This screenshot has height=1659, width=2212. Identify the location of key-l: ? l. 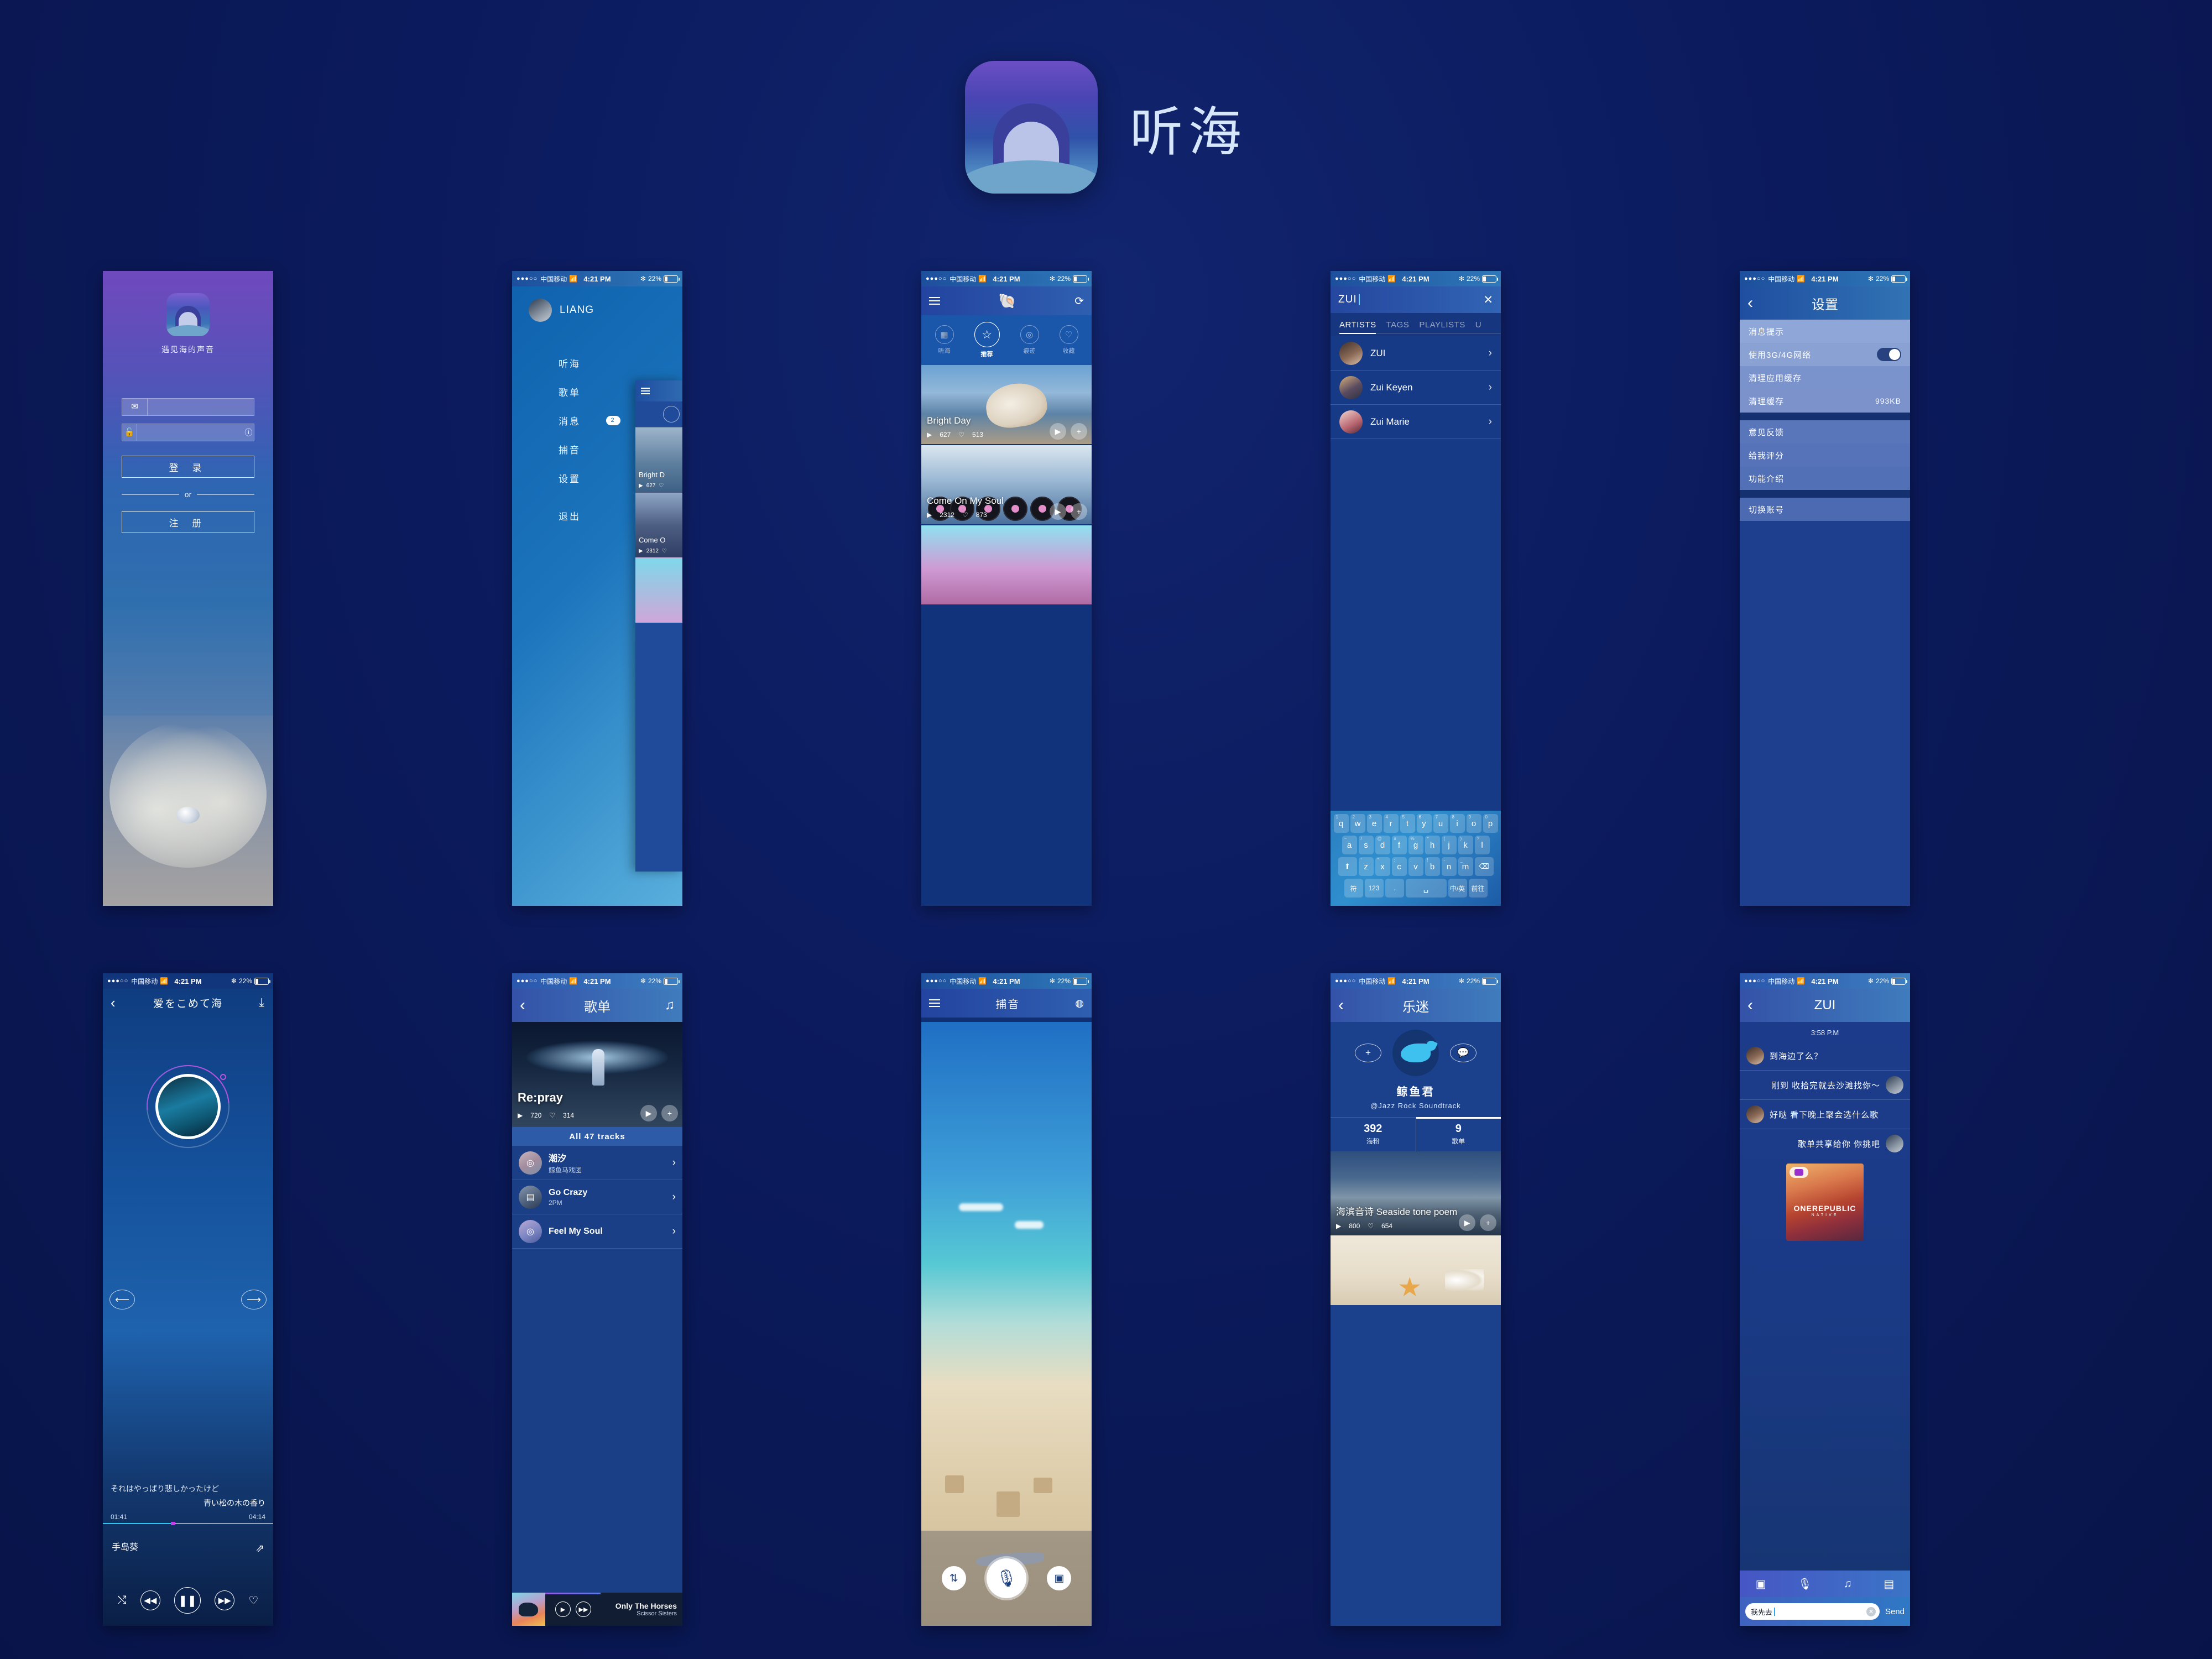
(1482, 845).